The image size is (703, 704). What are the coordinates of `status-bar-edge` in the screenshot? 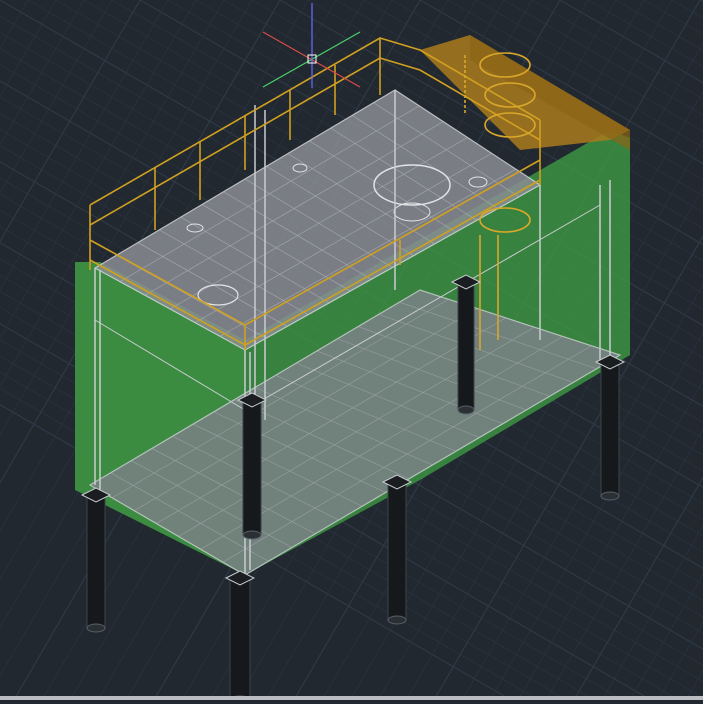 It's located at (351, 698).